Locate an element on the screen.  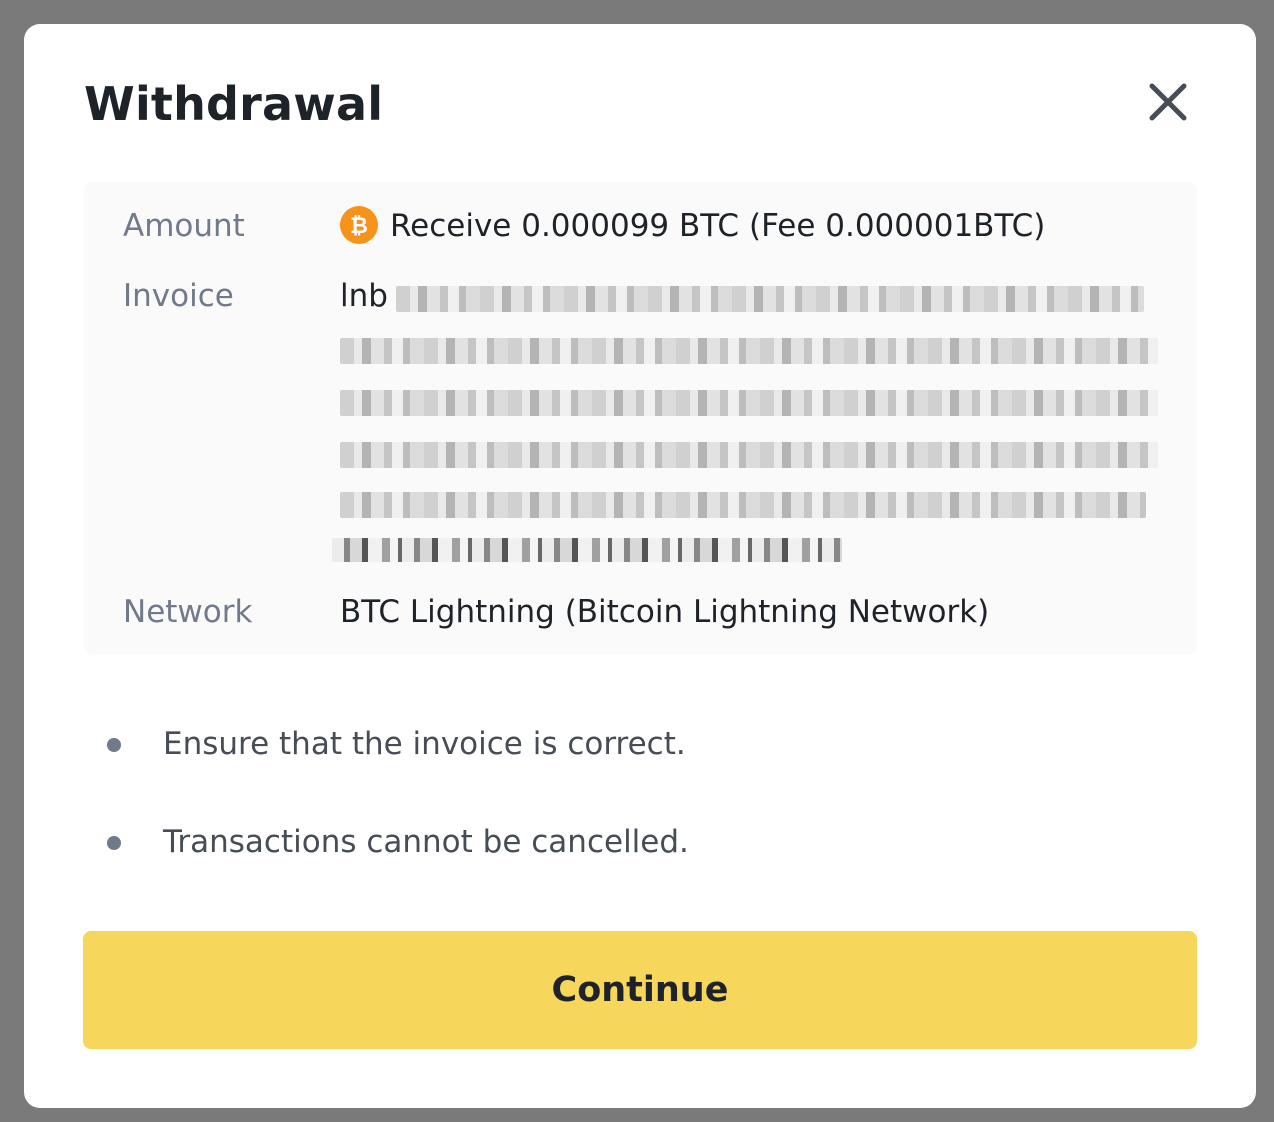
close-icon is located at coordinates (1168, 102).